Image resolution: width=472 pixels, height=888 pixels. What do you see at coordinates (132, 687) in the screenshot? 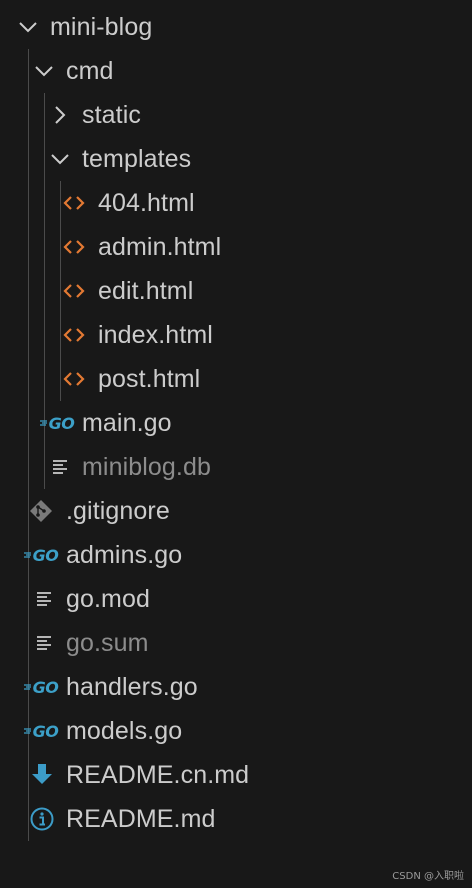
I see `tree-item-label: handlers.go` at bounding box center [132, 687].